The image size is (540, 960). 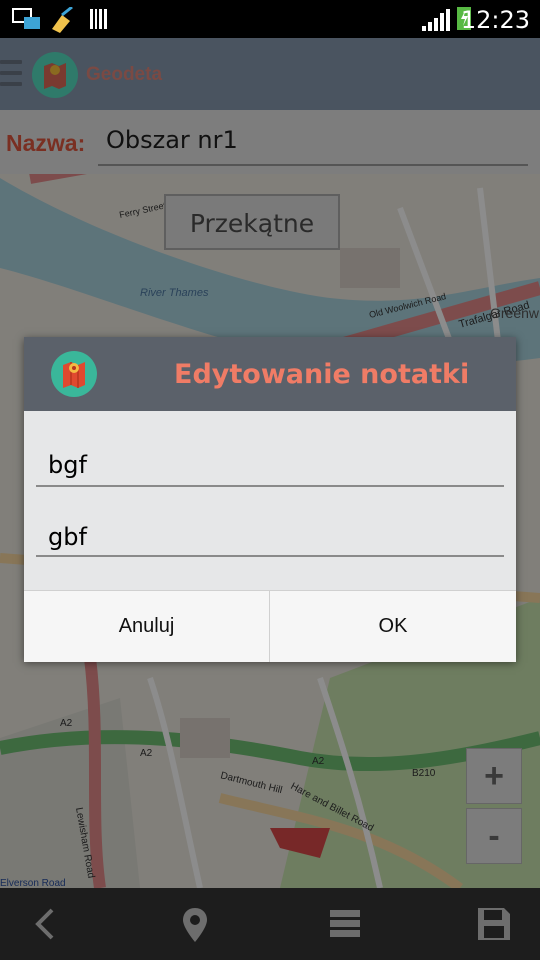 I want to click on note-field-2-underline, so click(x=270, y=556).